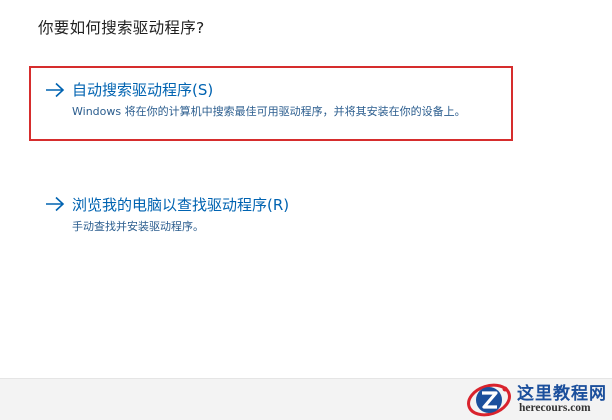  Describe the element at coordinates (142, 89) in the screenshot. I see `auto-search-title: 自动搜索驱动程序(S)` at that location.